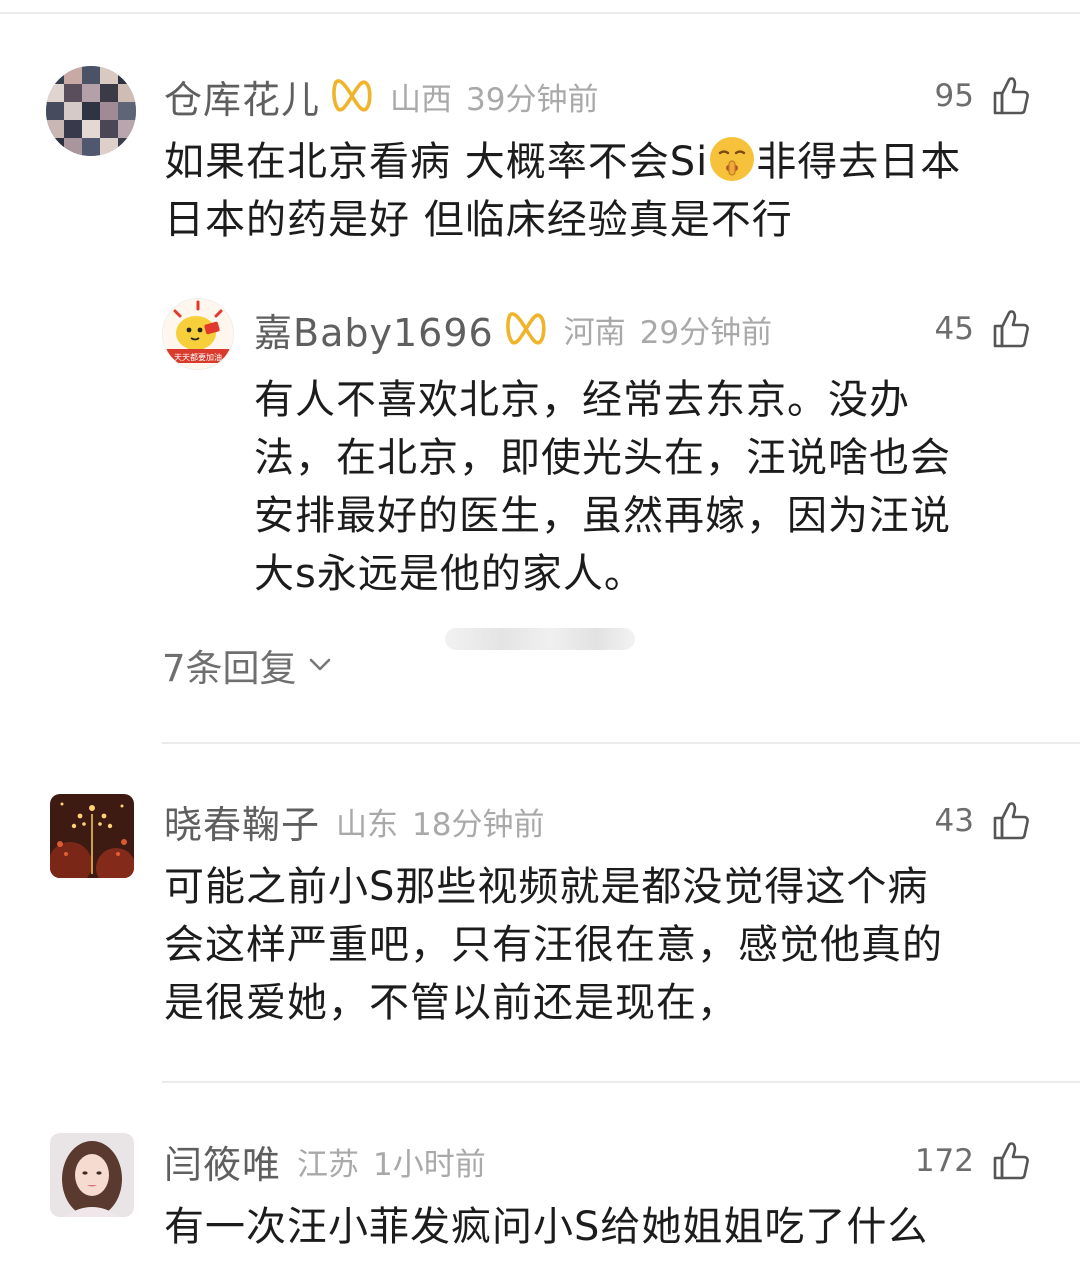 This screenshot has height=1268, width=1080. I want to click on collage-avatar-image, so click(91, 111).